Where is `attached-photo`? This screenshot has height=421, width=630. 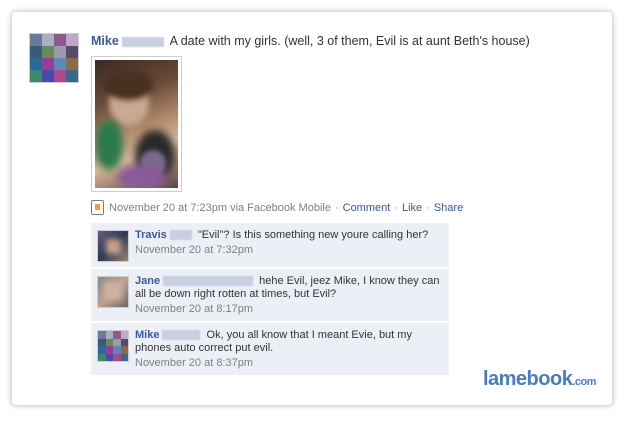
attached-photo is located at coordinates (136, 124).